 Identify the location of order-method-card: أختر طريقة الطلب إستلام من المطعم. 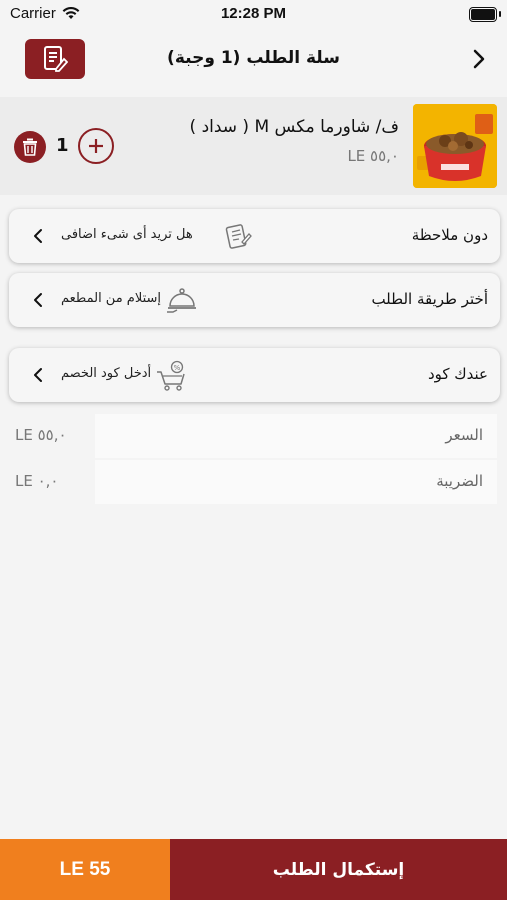
(254, 300).